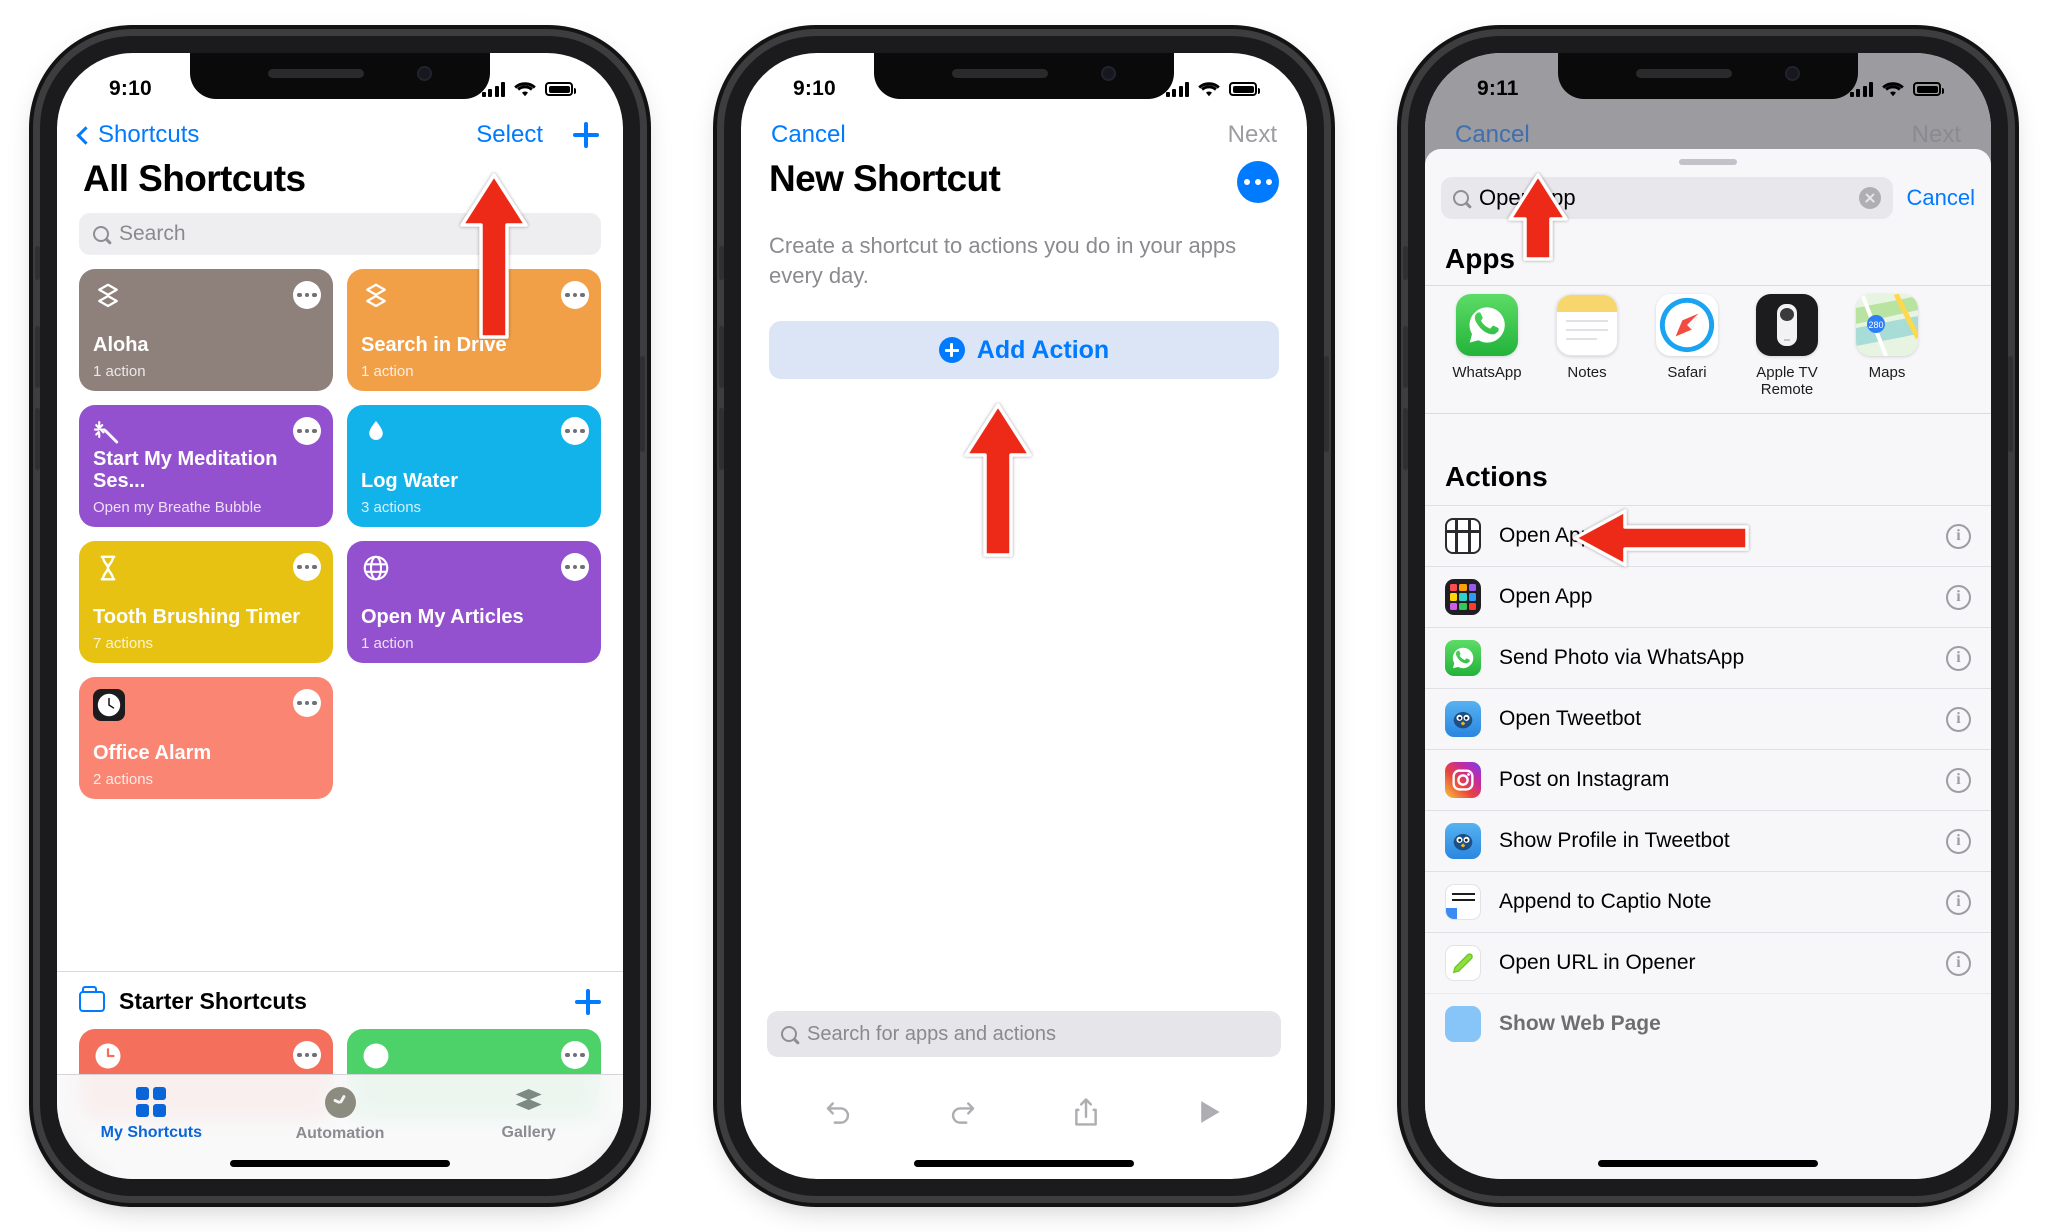 This screenshot has height=1232, width=2048. Describe the element at coordinates (130, 88) in the screenshot. I see `status-time: 9:10` at that location.